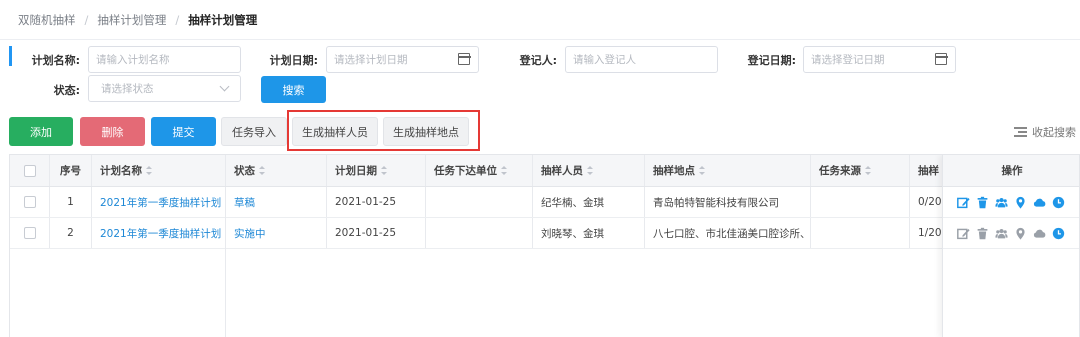 The width and height of the screenshot is (1080, 337). Describe the element at coordinates (538, 60) in the screenshot. I see `registrant-label: 登记人:` at that location.